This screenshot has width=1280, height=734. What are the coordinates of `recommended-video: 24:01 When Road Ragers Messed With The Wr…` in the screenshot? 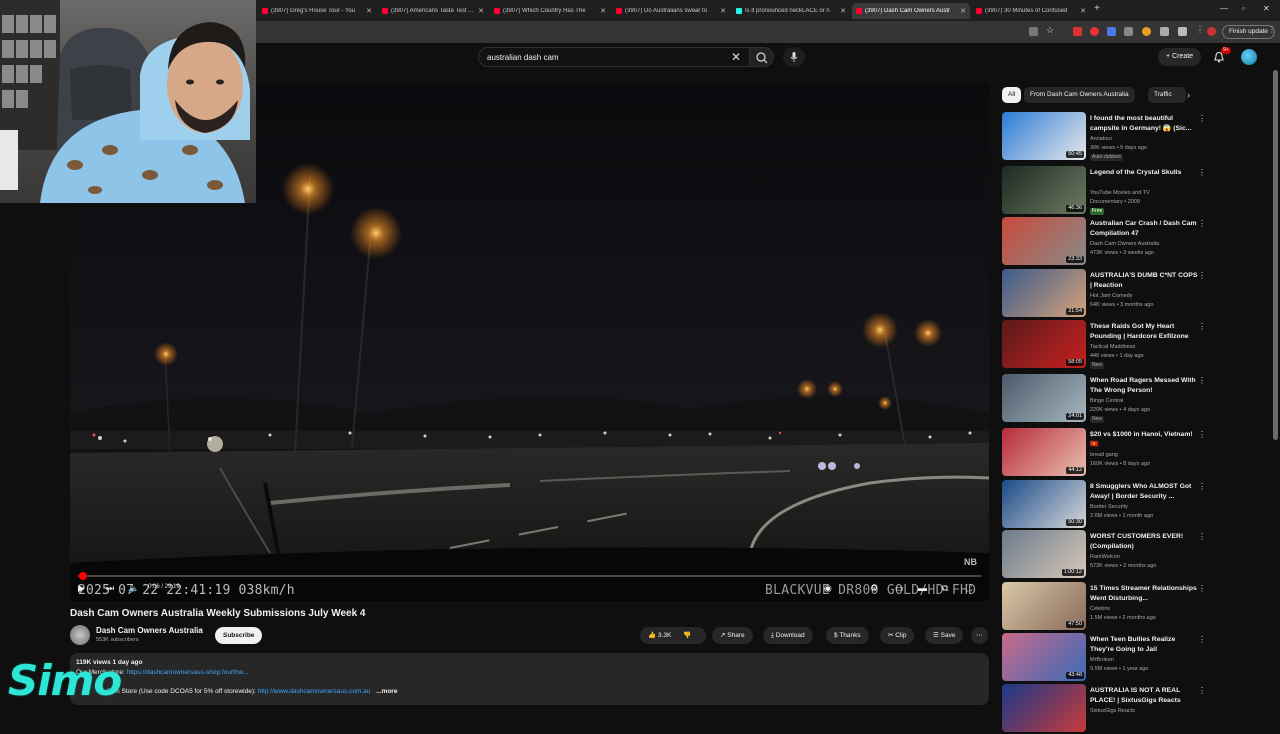 It's located at (1104, 399).